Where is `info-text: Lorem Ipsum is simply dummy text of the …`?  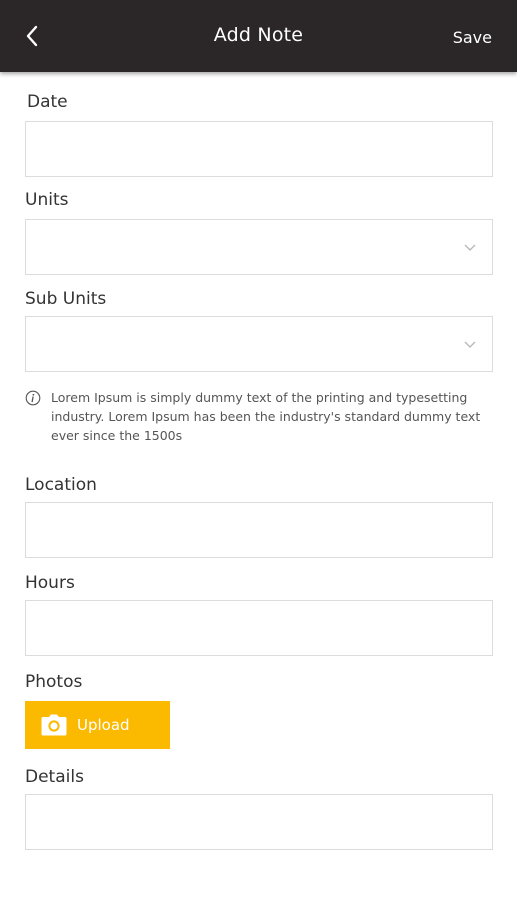
info-text: Lorem Ipsum is simply dummy text of the … is located at coordinates (266, 416).